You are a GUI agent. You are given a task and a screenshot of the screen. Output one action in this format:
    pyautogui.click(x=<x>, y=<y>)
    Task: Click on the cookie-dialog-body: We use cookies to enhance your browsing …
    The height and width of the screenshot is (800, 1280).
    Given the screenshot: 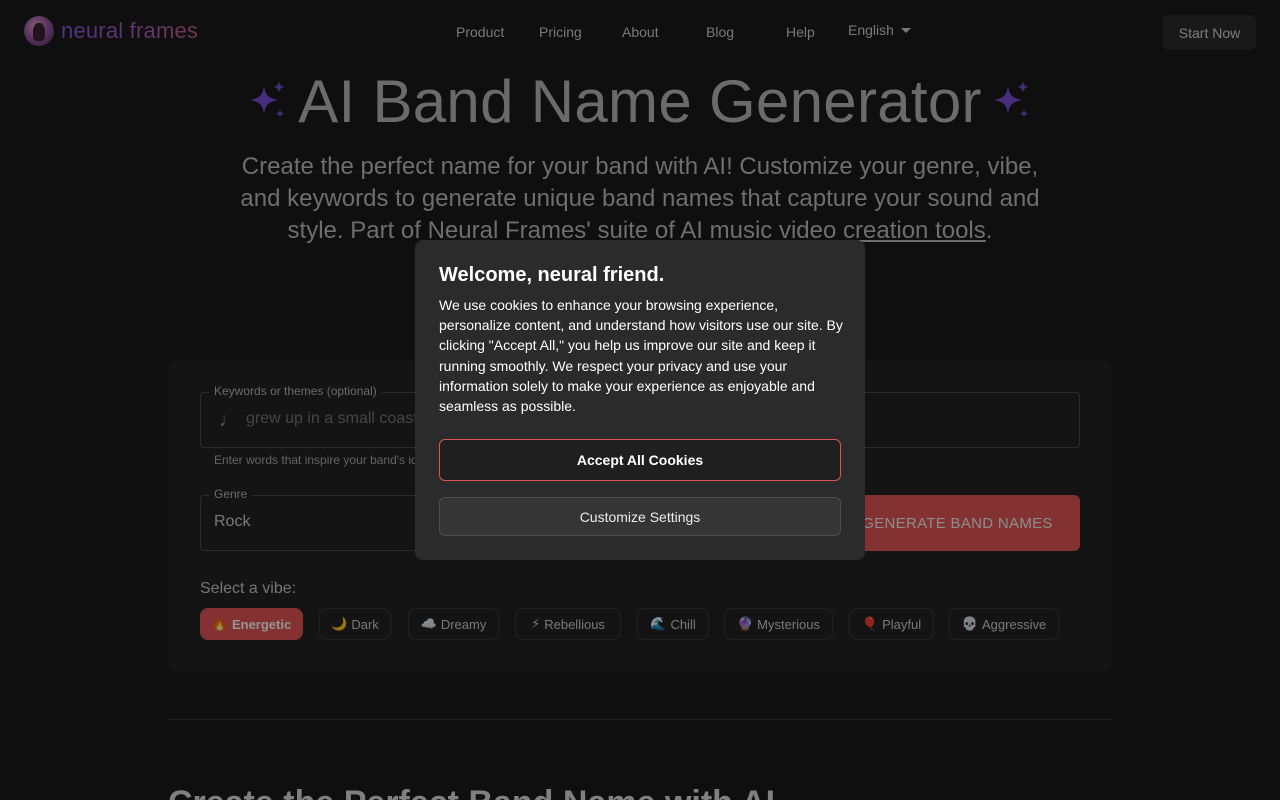 What is the action you would take?
    pyautogui.click(x=641, y=356)
    